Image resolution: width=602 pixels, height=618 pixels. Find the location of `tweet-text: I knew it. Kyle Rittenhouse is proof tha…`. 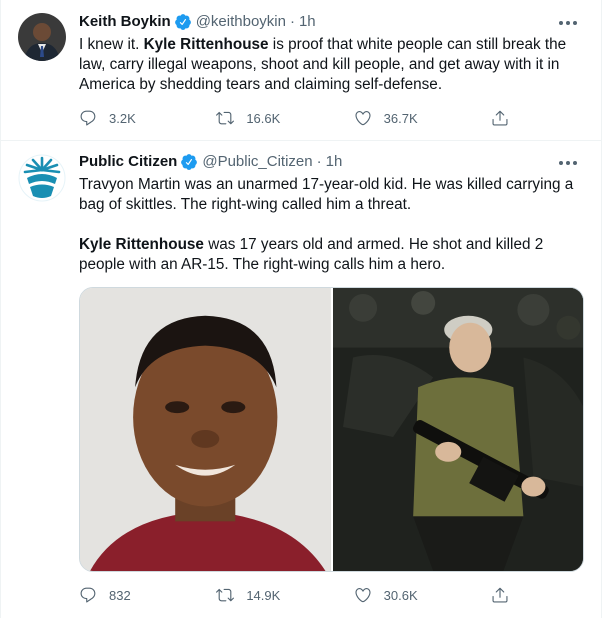

tweet-text: I knew it. Kyle Rittenhouse is proof tha… is located at coordinates (331, 65).